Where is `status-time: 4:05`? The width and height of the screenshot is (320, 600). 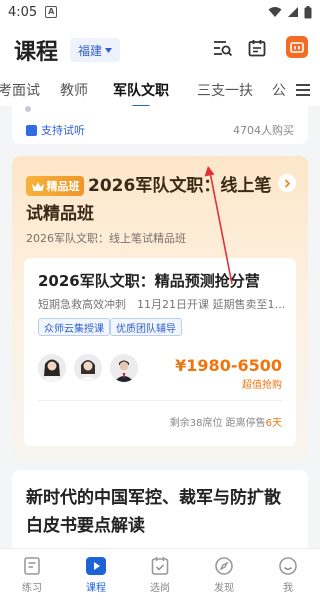
status-time: 4:05 is located at coordinates (23, 12).